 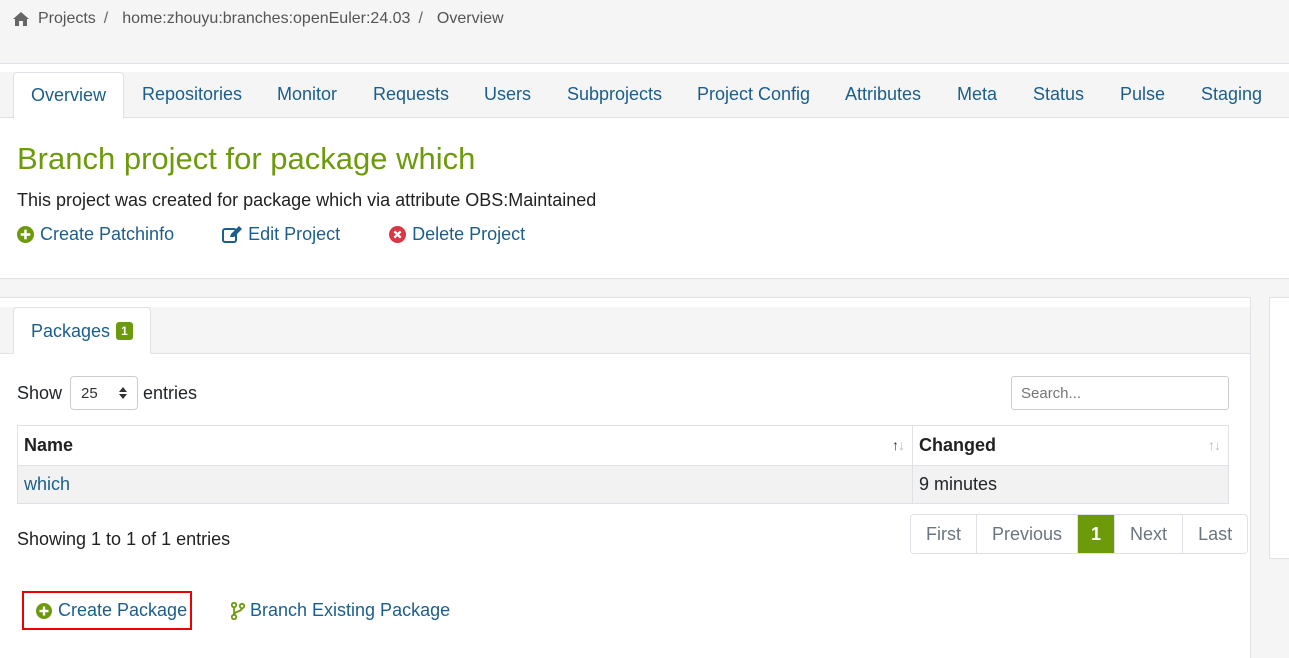 What do you see at coordinates (977, 95) in the screenshot?
I see `tab-meta: Meta` at bounding box center [977, 95].